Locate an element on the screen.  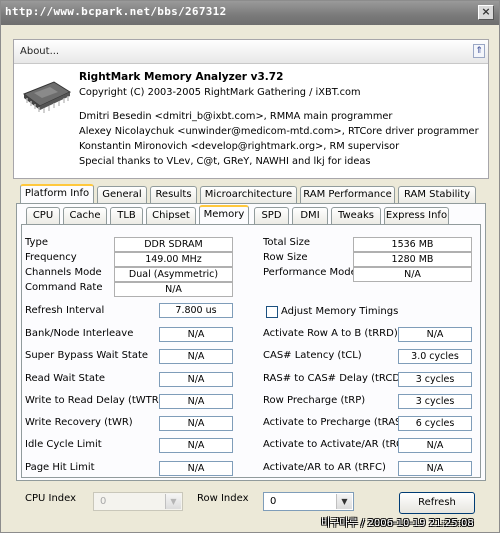
timing-label: Write to Read Delay (tWTR) is located at coordinates (94, 400).